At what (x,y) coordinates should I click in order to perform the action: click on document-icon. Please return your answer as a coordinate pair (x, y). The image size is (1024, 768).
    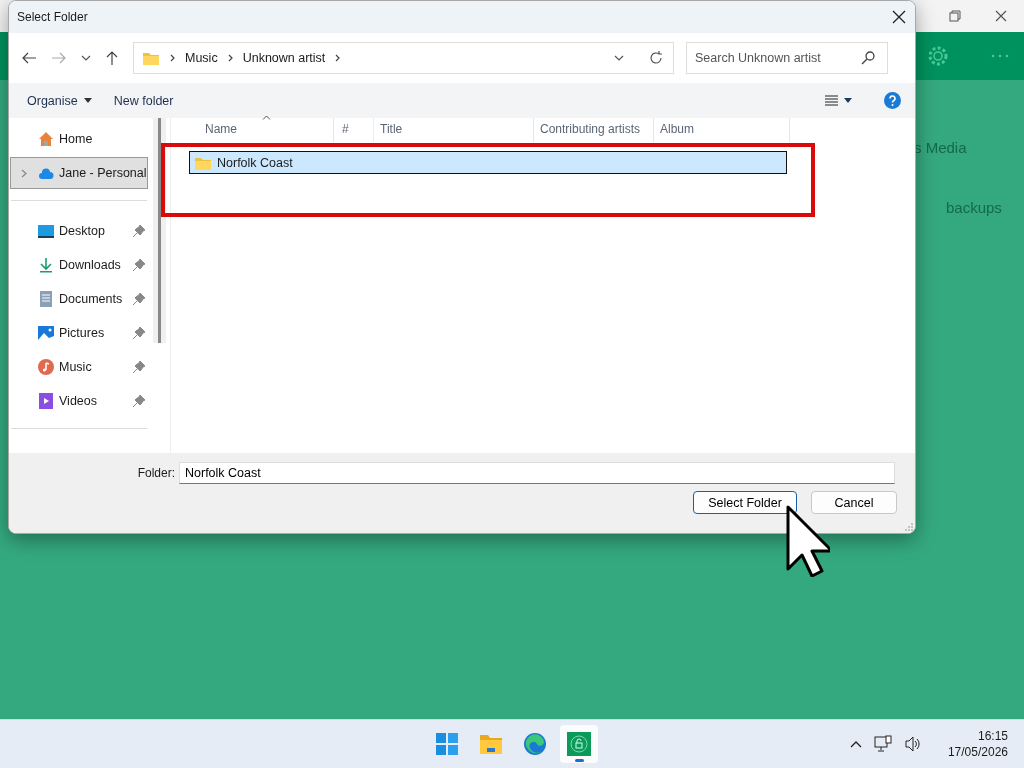
    Looking at the image, I should click on (46, 299).